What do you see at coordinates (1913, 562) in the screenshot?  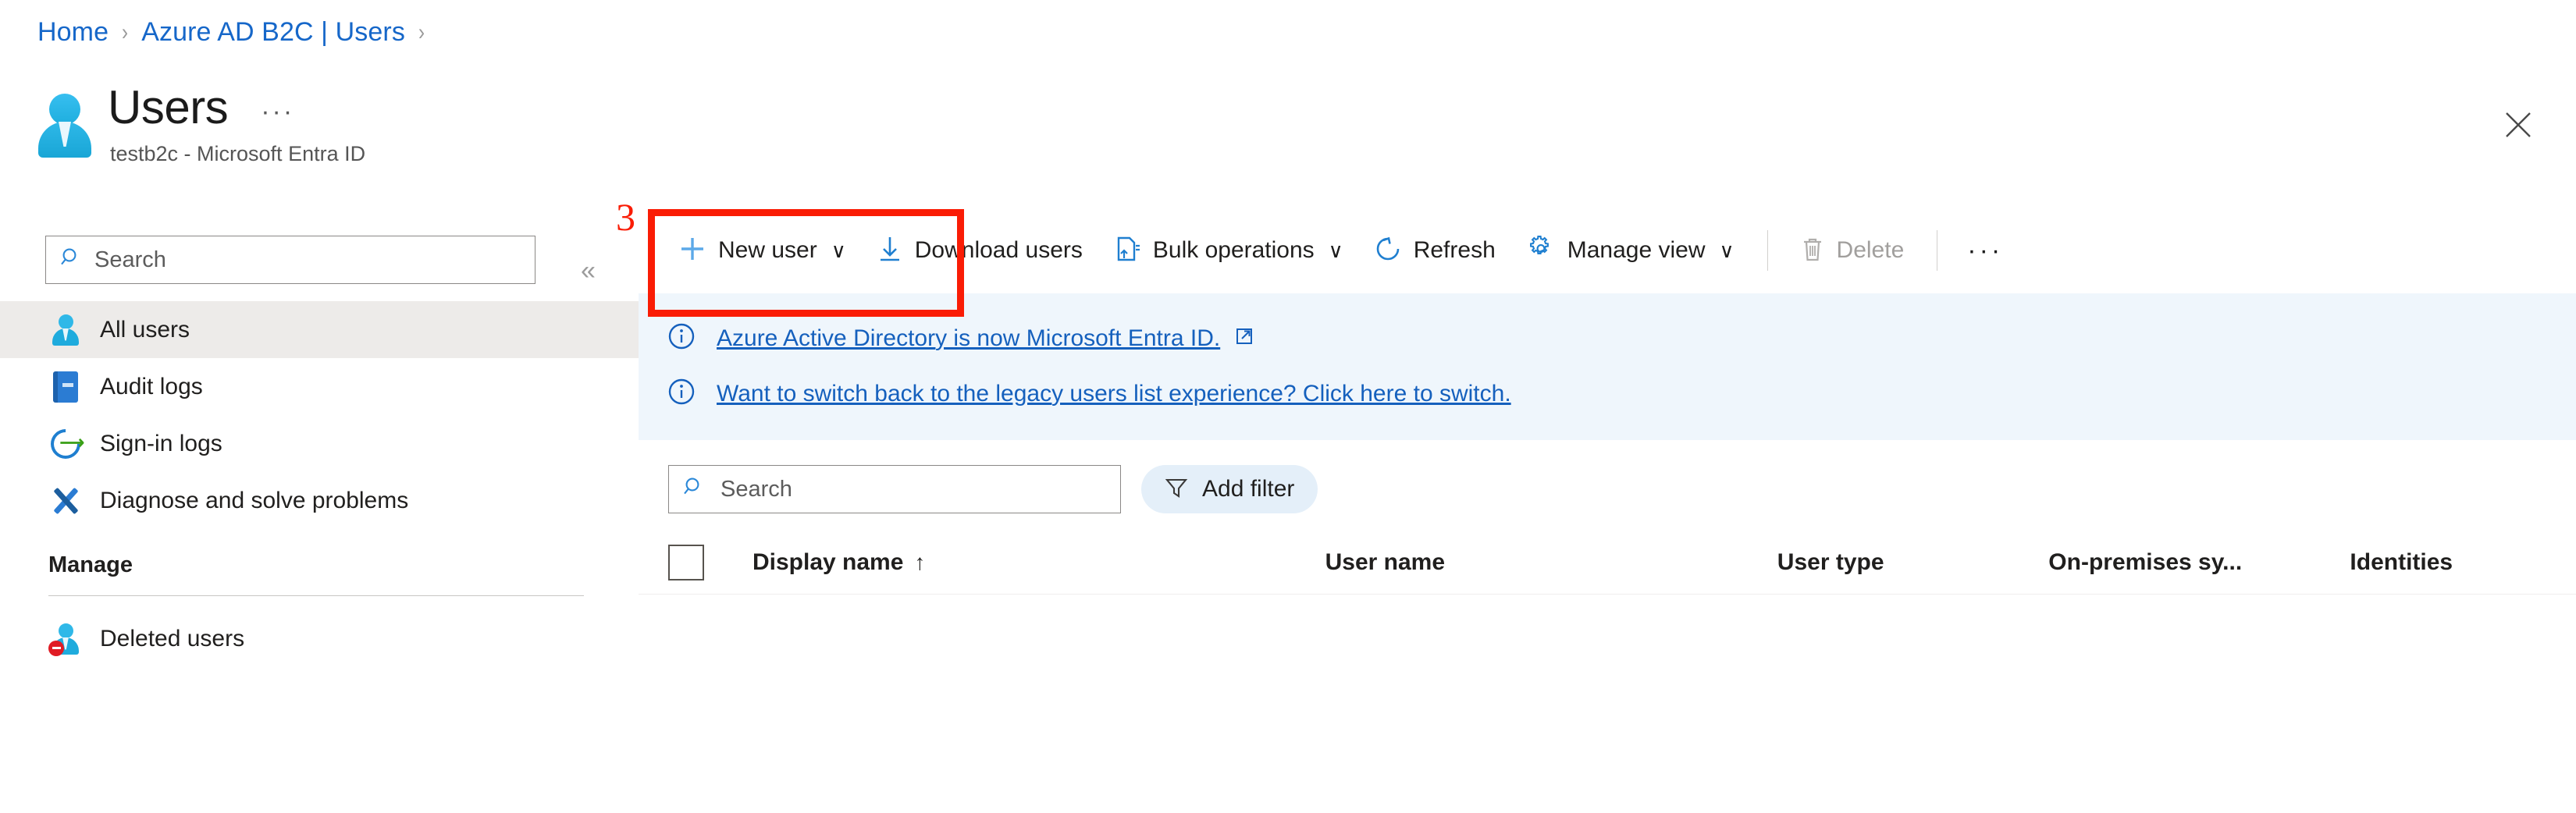 I see `column-header-user-type: User type` at bounding box center [1913, 562].